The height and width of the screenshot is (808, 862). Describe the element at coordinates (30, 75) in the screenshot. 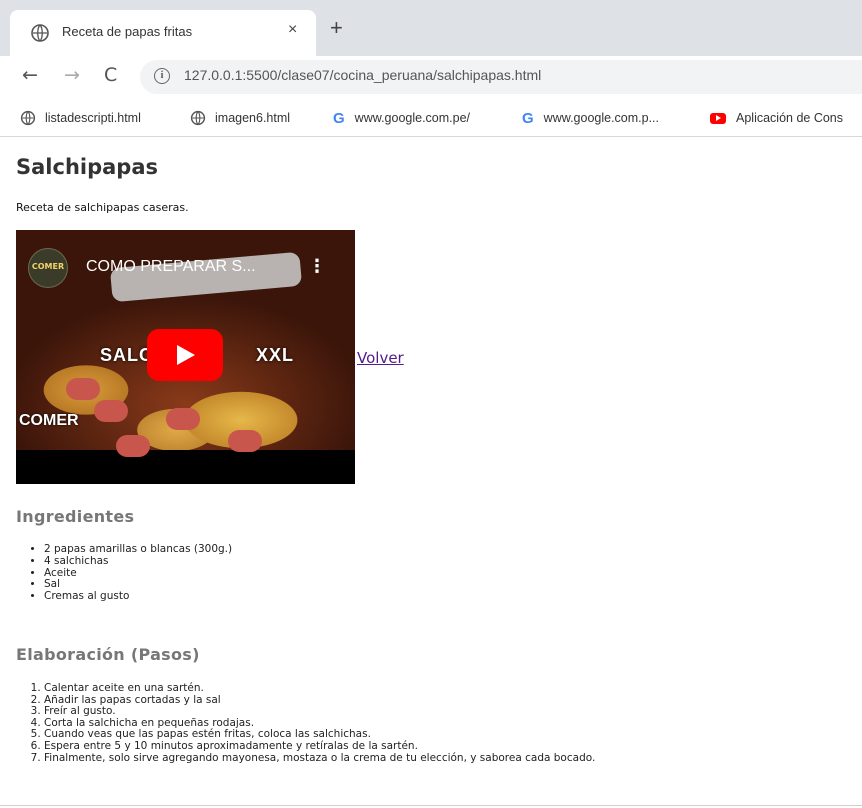

I see `back-button: ←` at that location.